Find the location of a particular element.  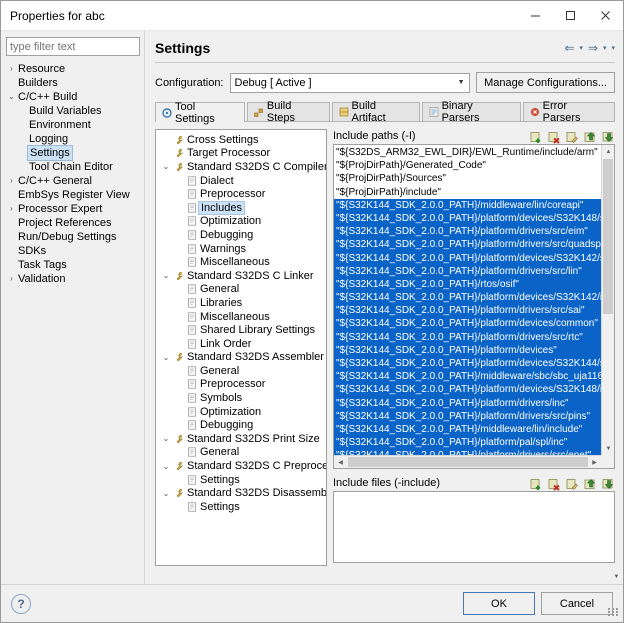

pane-scrollbar: ▼ is located at coordinates (384, 577).